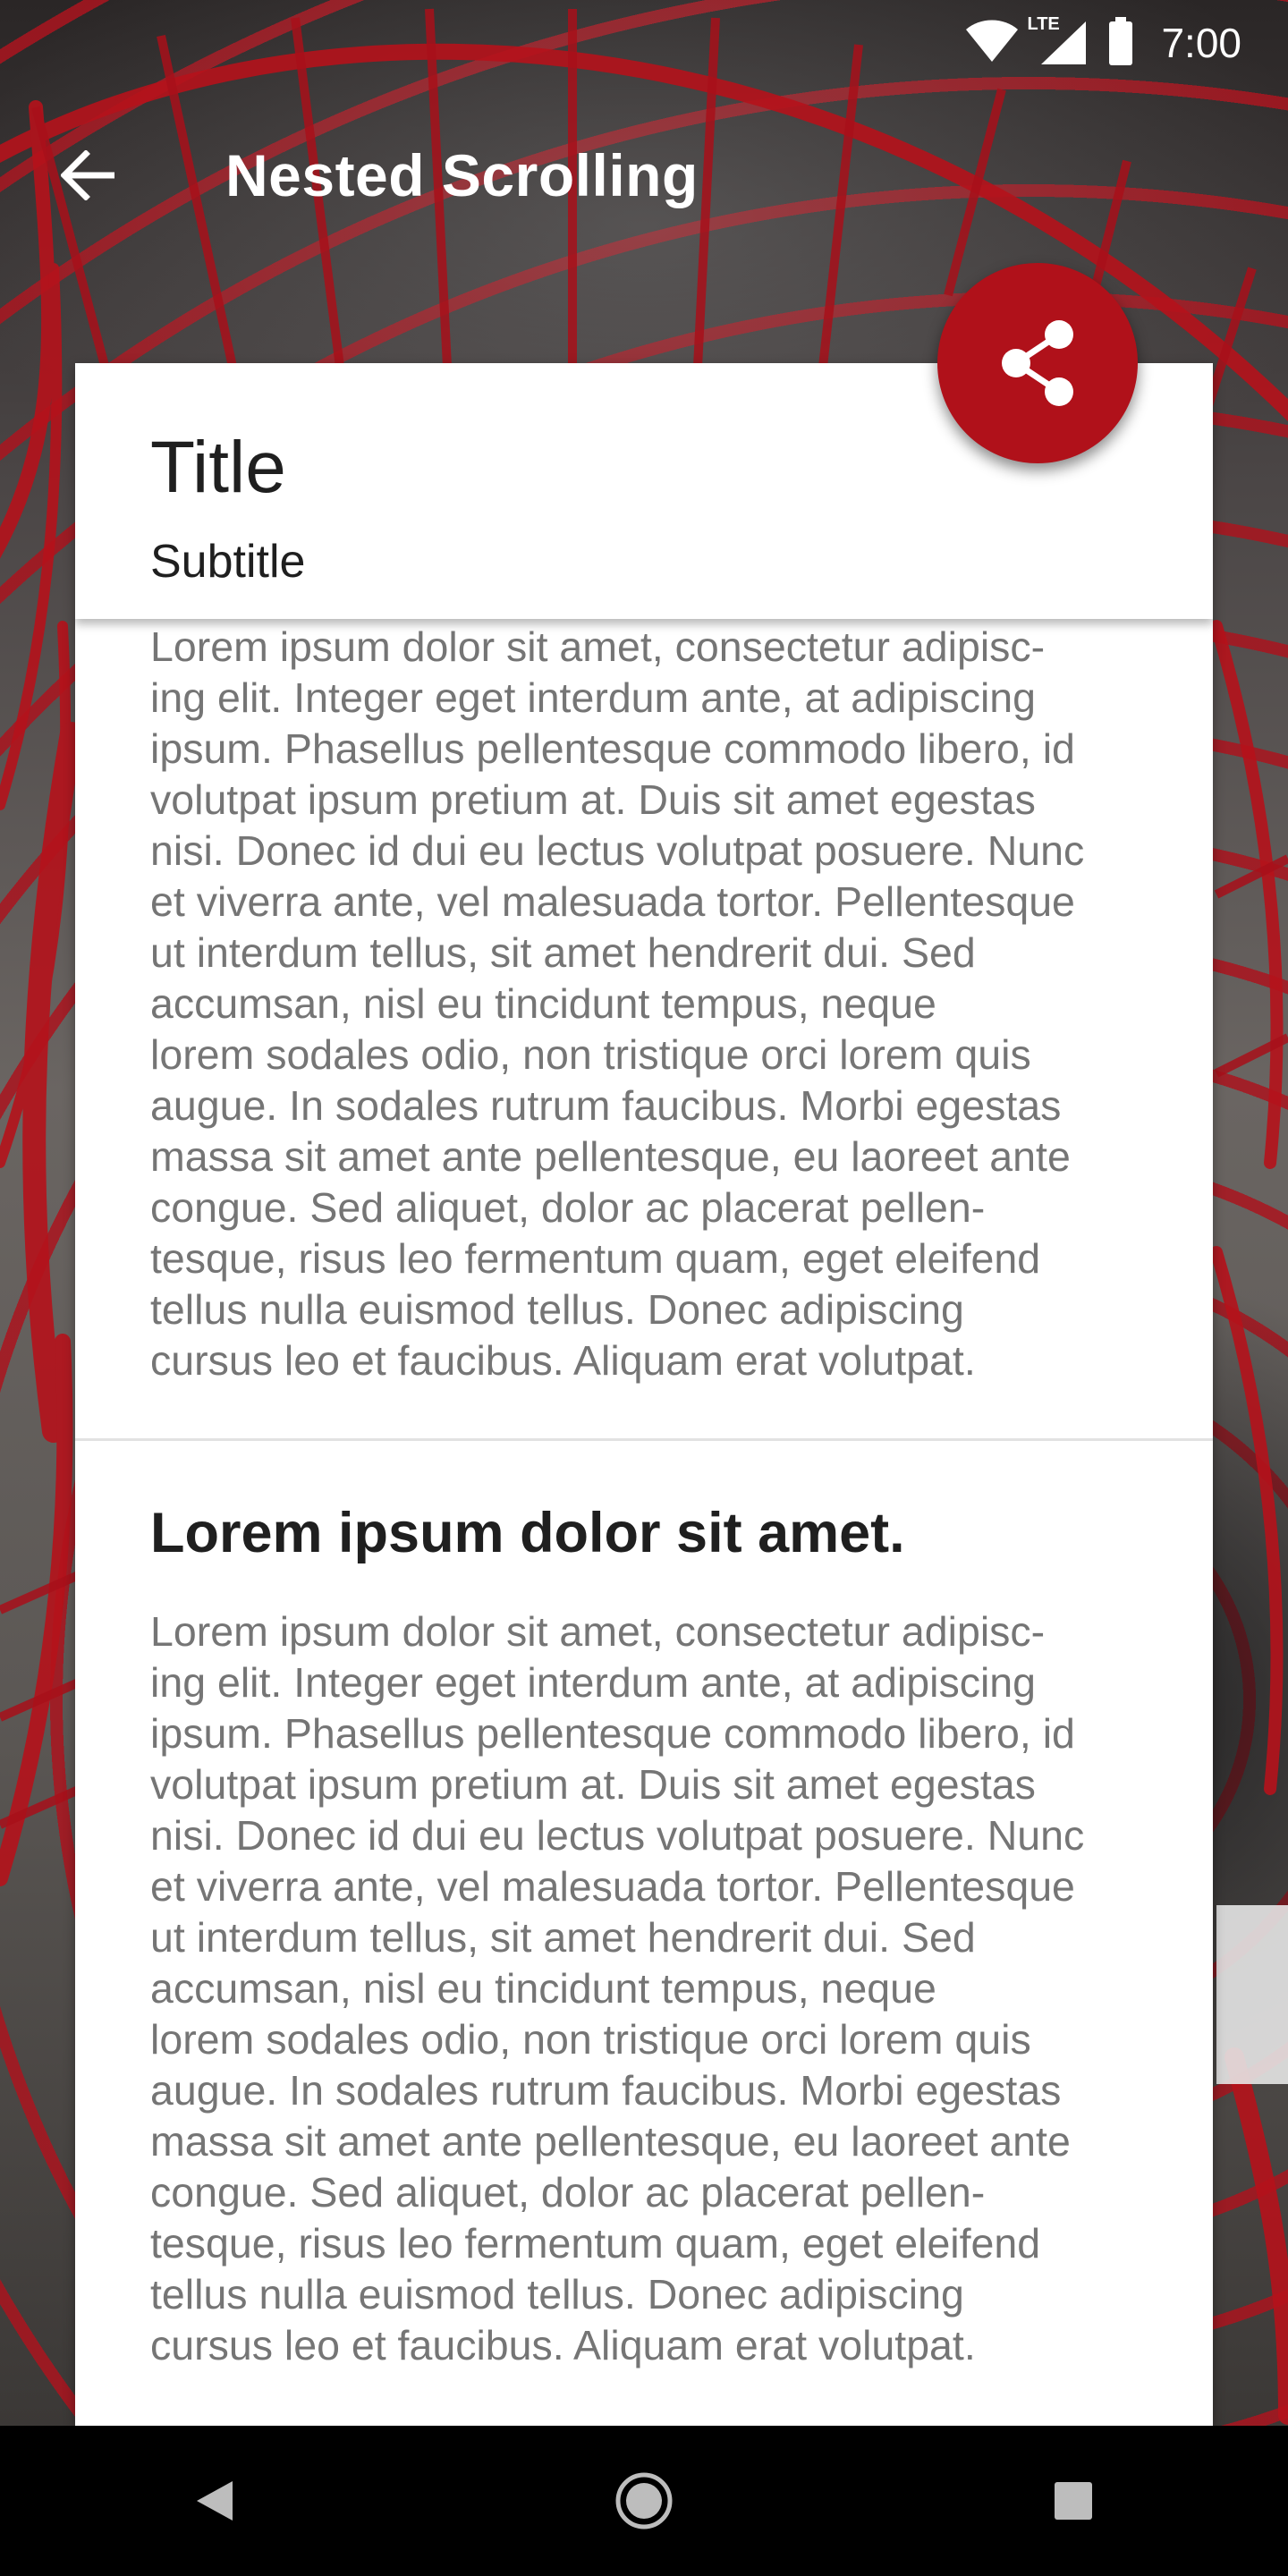 The image size is (1288, 2576). What do you see at coordinates (644, 1439) in the screenshot?
I see `section-divider` at bounding box center [644, 1439].